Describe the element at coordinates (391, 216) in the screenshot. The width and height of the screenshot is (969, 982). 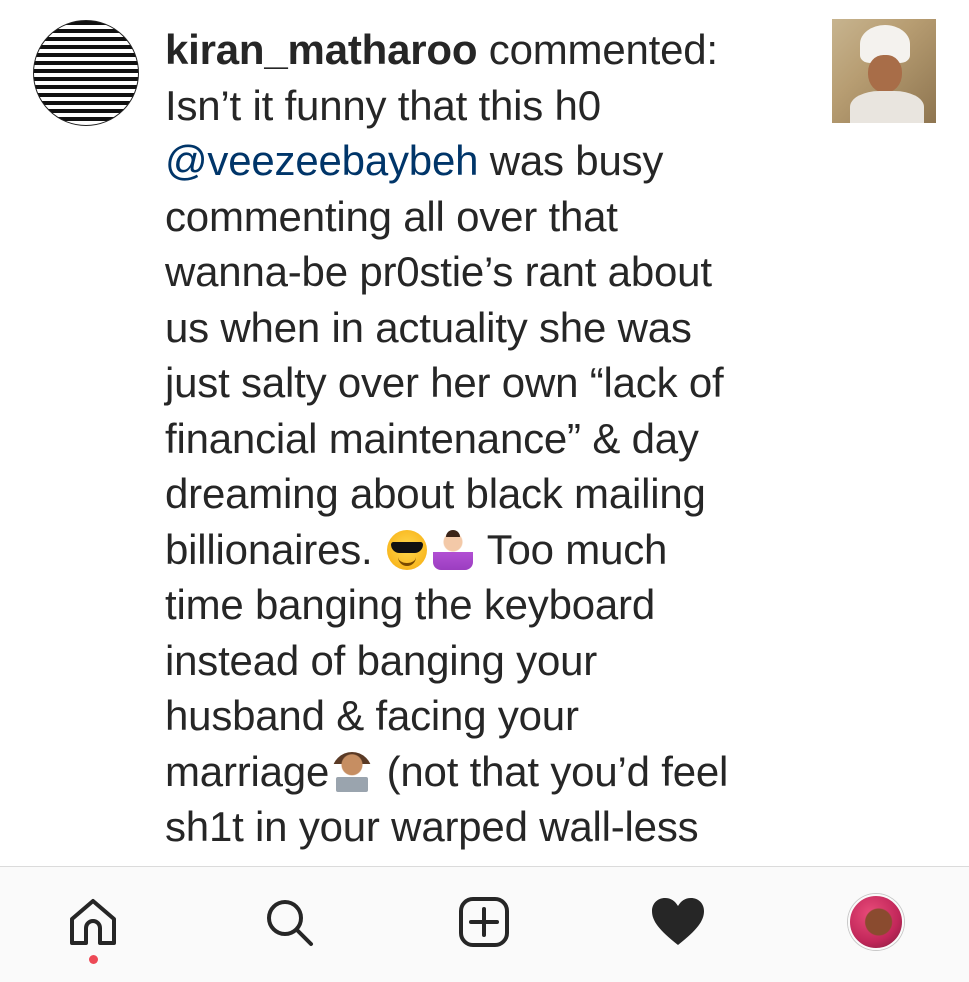
I see `comment-line: commenting all over that` at that location.